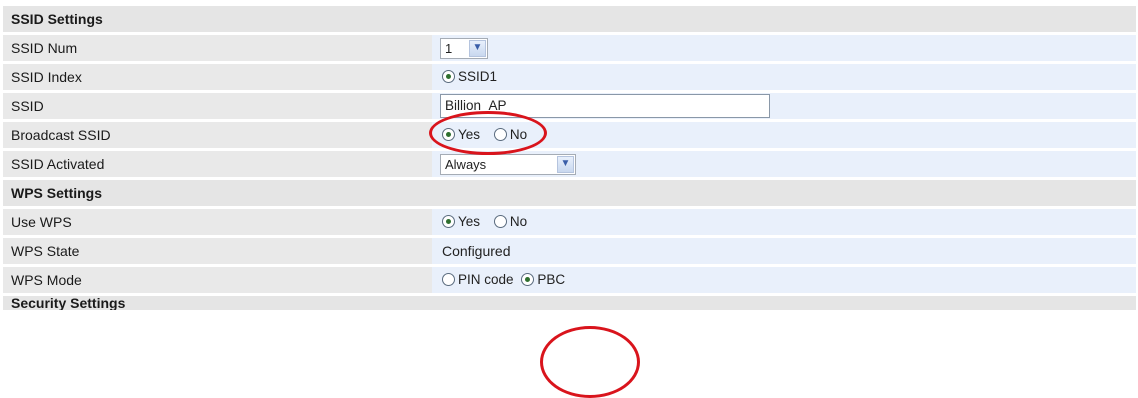  What do you see at coordinates (466, 164) in the screenshot?
I see `select-value: Always` at bounding box center [466, 164].